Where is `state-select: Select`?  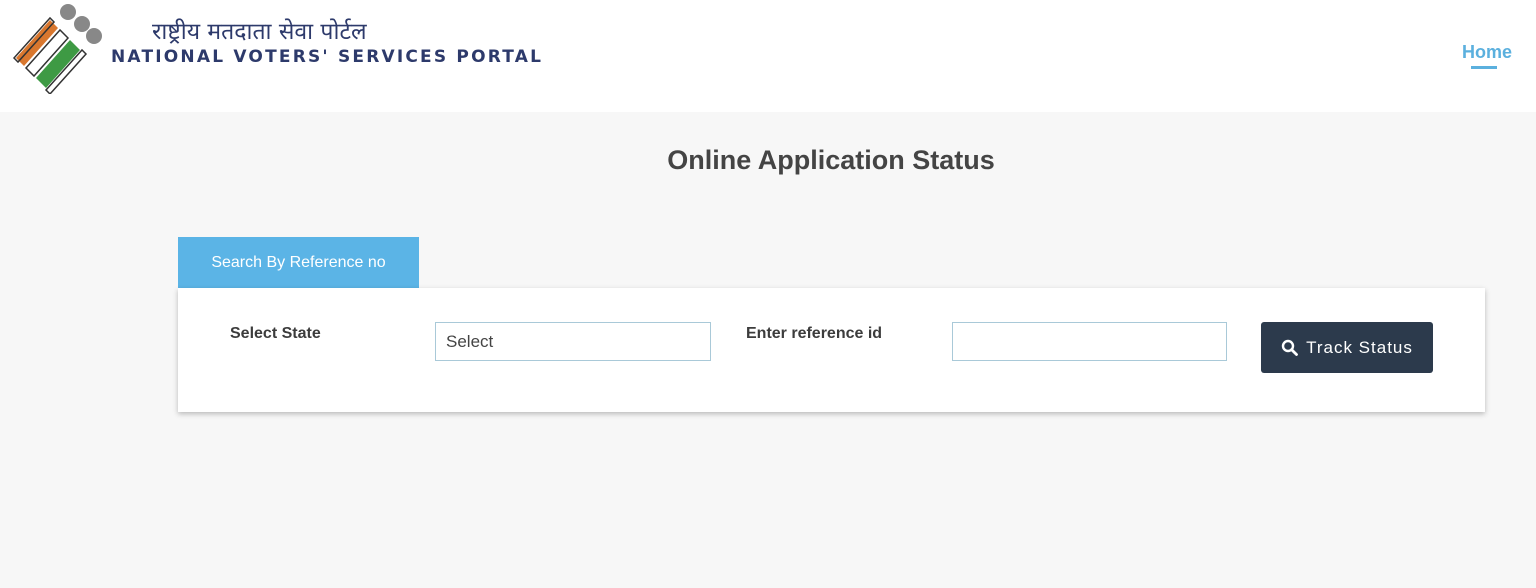
state-select: Select is located at coordinates (573, 341).